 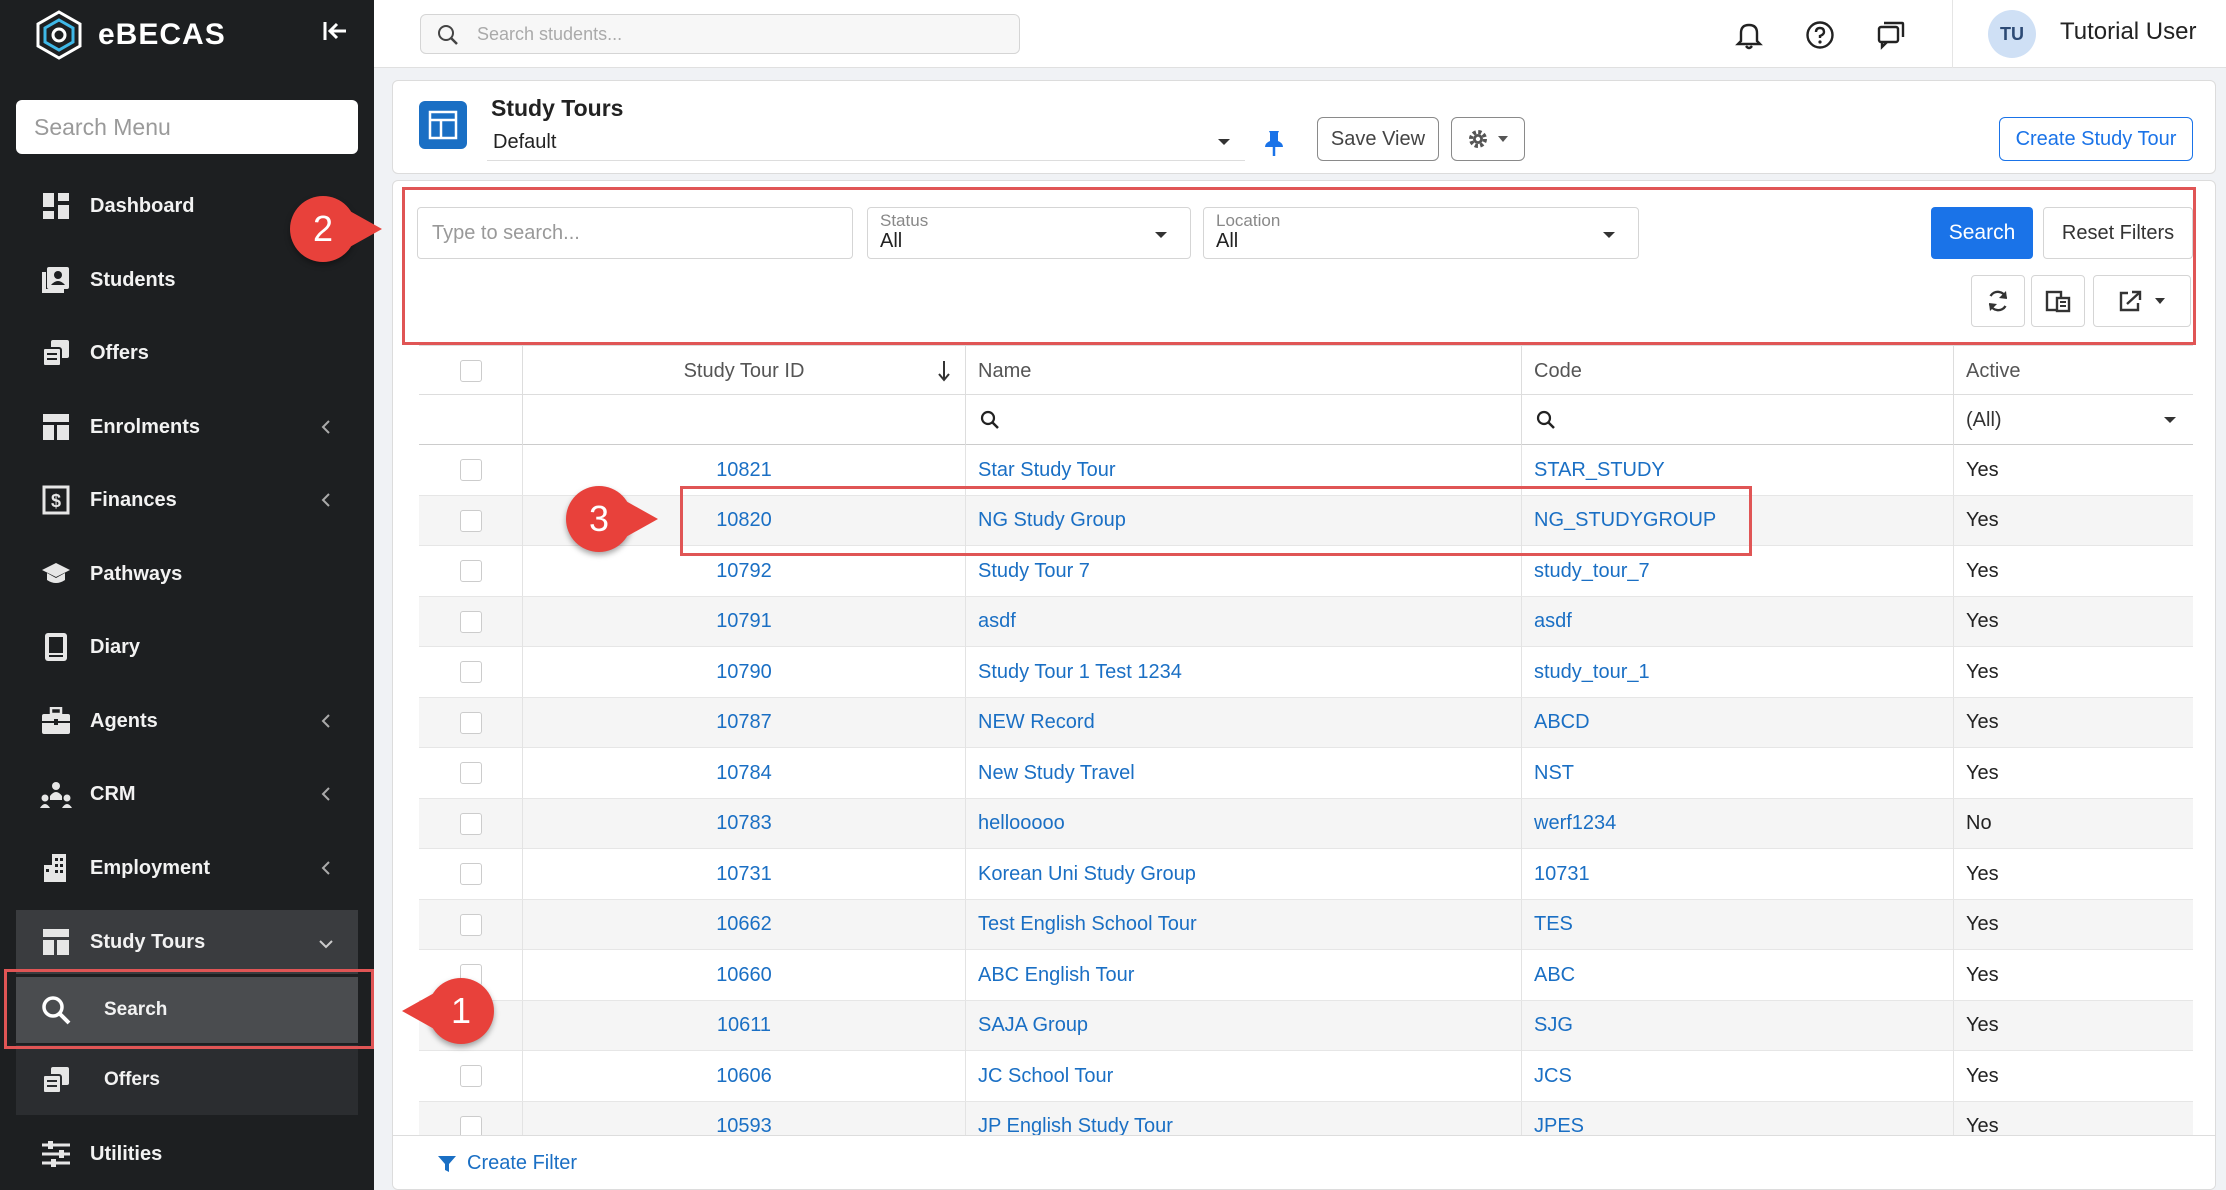 What do you see at coordinates (2142, 301) in the screenshot?
I see `export-button` at bounding box center [2142, 301].